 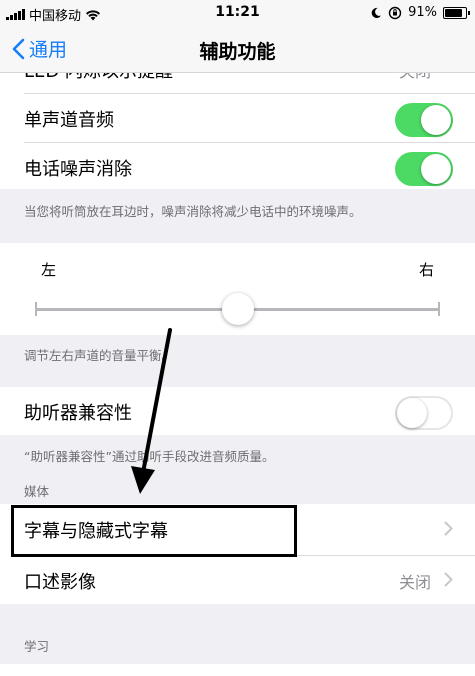 I want to click on status-bar: 中国移动 11:21 91%, so click(x=237, y=13).